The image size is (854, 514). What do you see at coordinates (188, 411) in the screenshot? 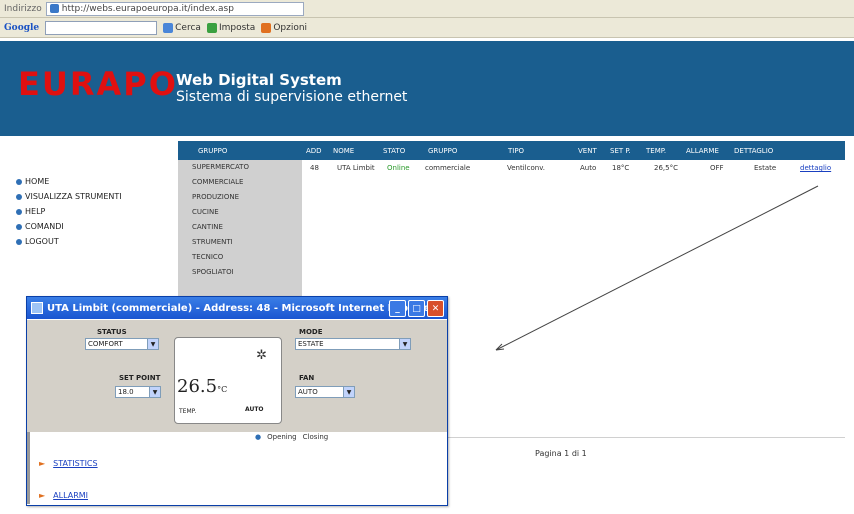
I see `display-temp-label: TEMP.` at bounding box center [188, 411].